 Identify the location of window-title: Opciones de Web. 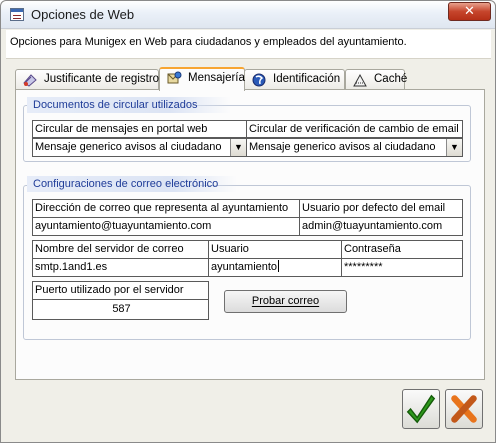
(83, 14).